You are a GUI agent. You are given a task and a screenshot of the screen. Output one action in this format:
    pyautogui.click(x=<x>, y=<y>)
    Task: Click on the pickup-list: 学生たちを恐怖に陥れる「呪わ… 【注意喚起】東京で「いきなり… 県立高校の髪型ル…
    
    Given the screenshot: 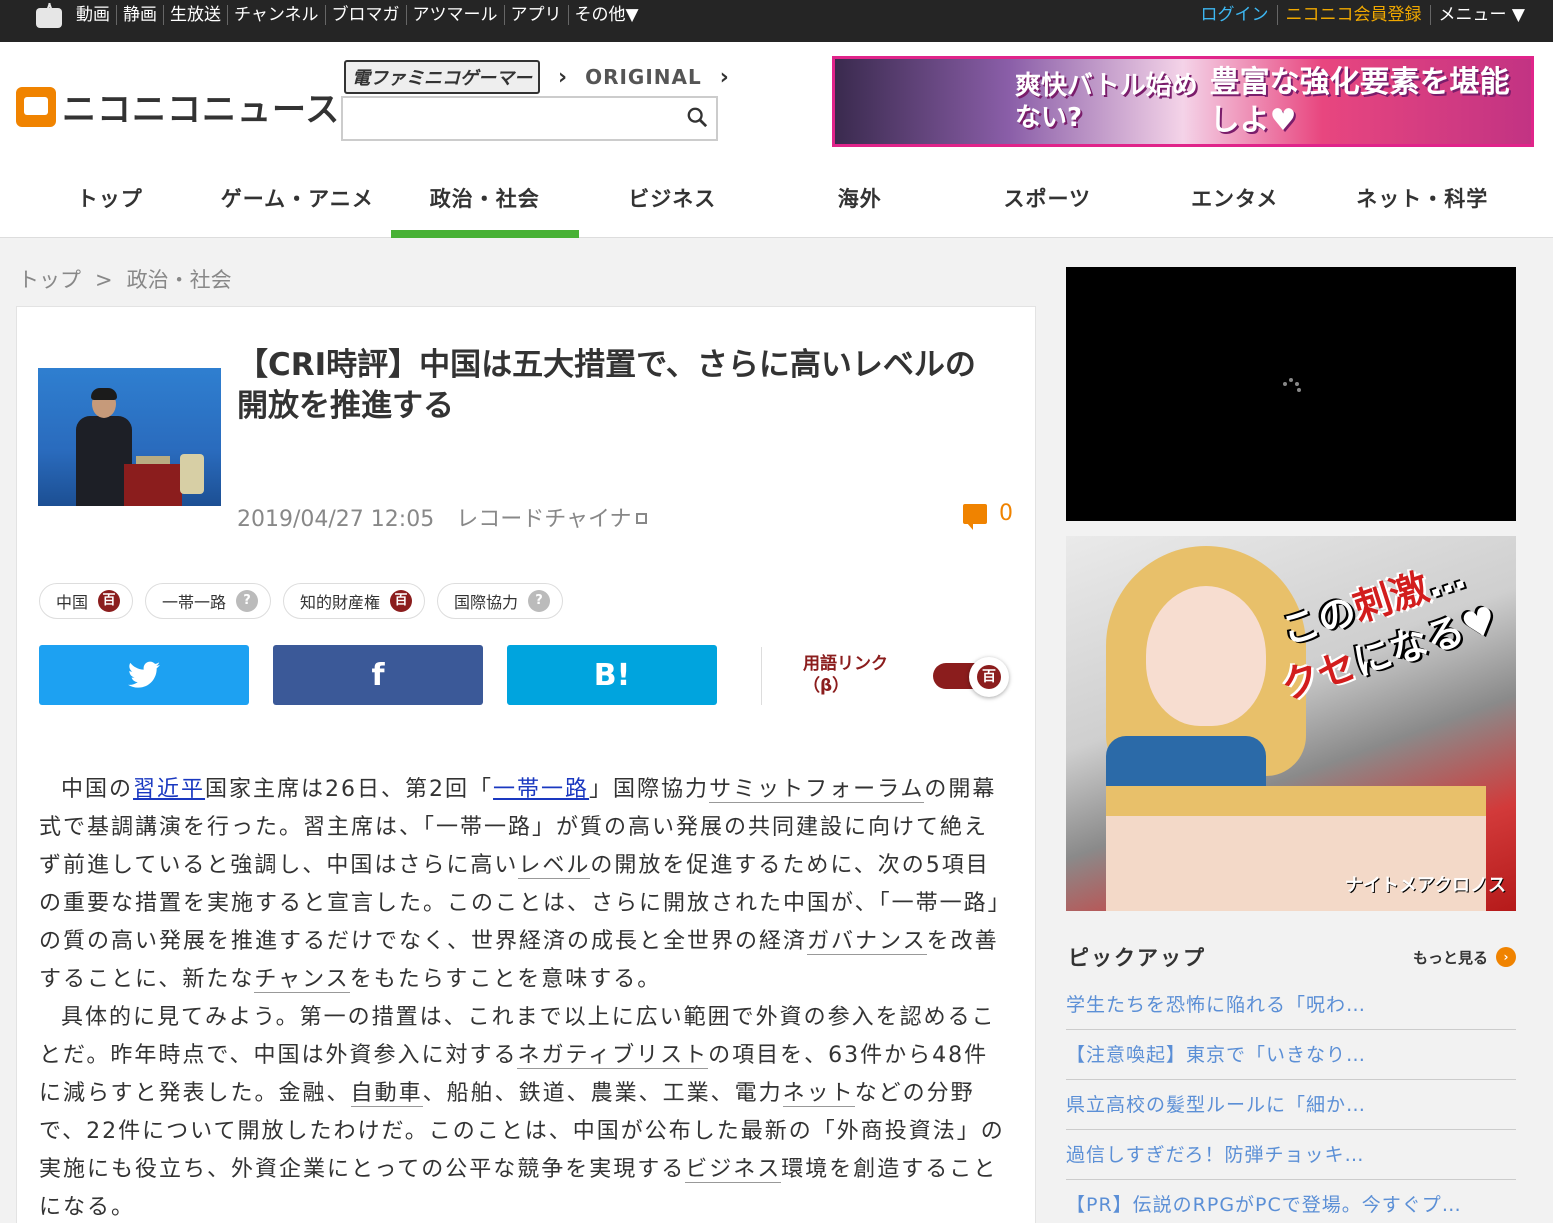 What is the action you would take?
    pyautogui.click(x=1291, y=1101)
    